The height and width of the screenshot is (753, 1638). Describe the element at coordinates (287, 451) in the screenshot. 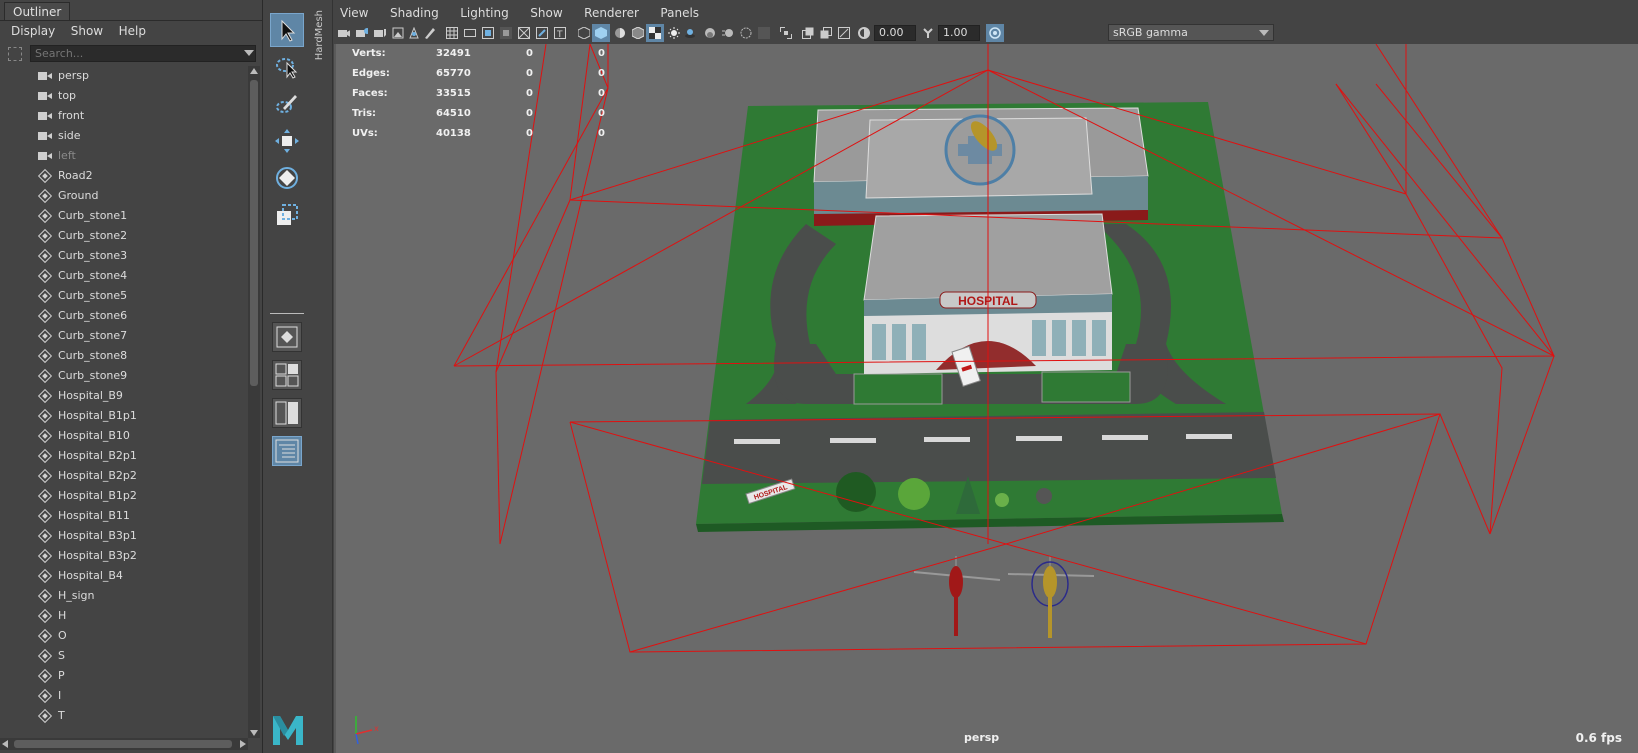

I see `outliner-layout-button` at that location.